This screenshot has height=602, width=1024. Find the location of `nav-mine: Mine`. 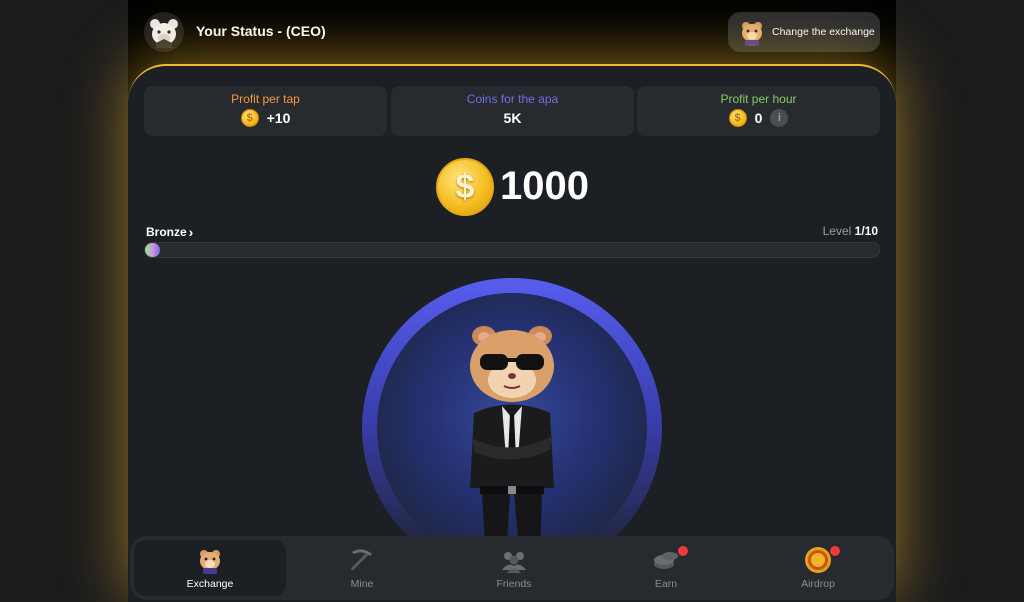

nav-mine: Mine is located at coordinates (362, 568).